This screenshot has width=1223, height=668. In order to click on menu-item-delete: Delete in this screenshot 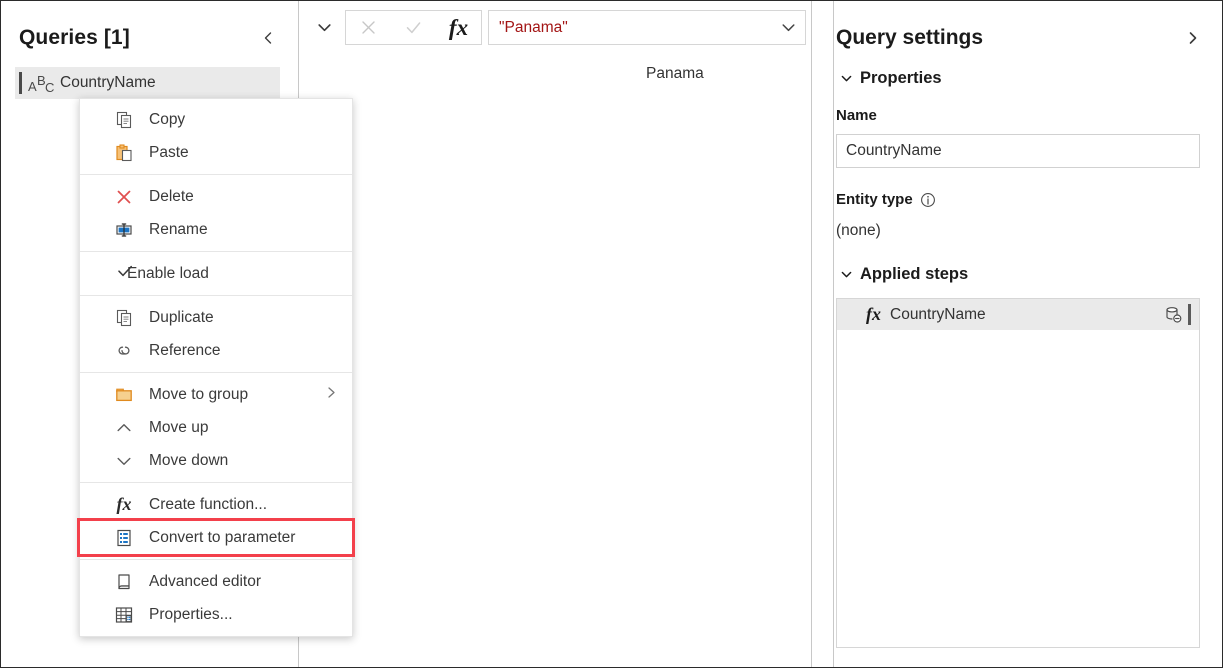, I will do `click(216, 196)`.